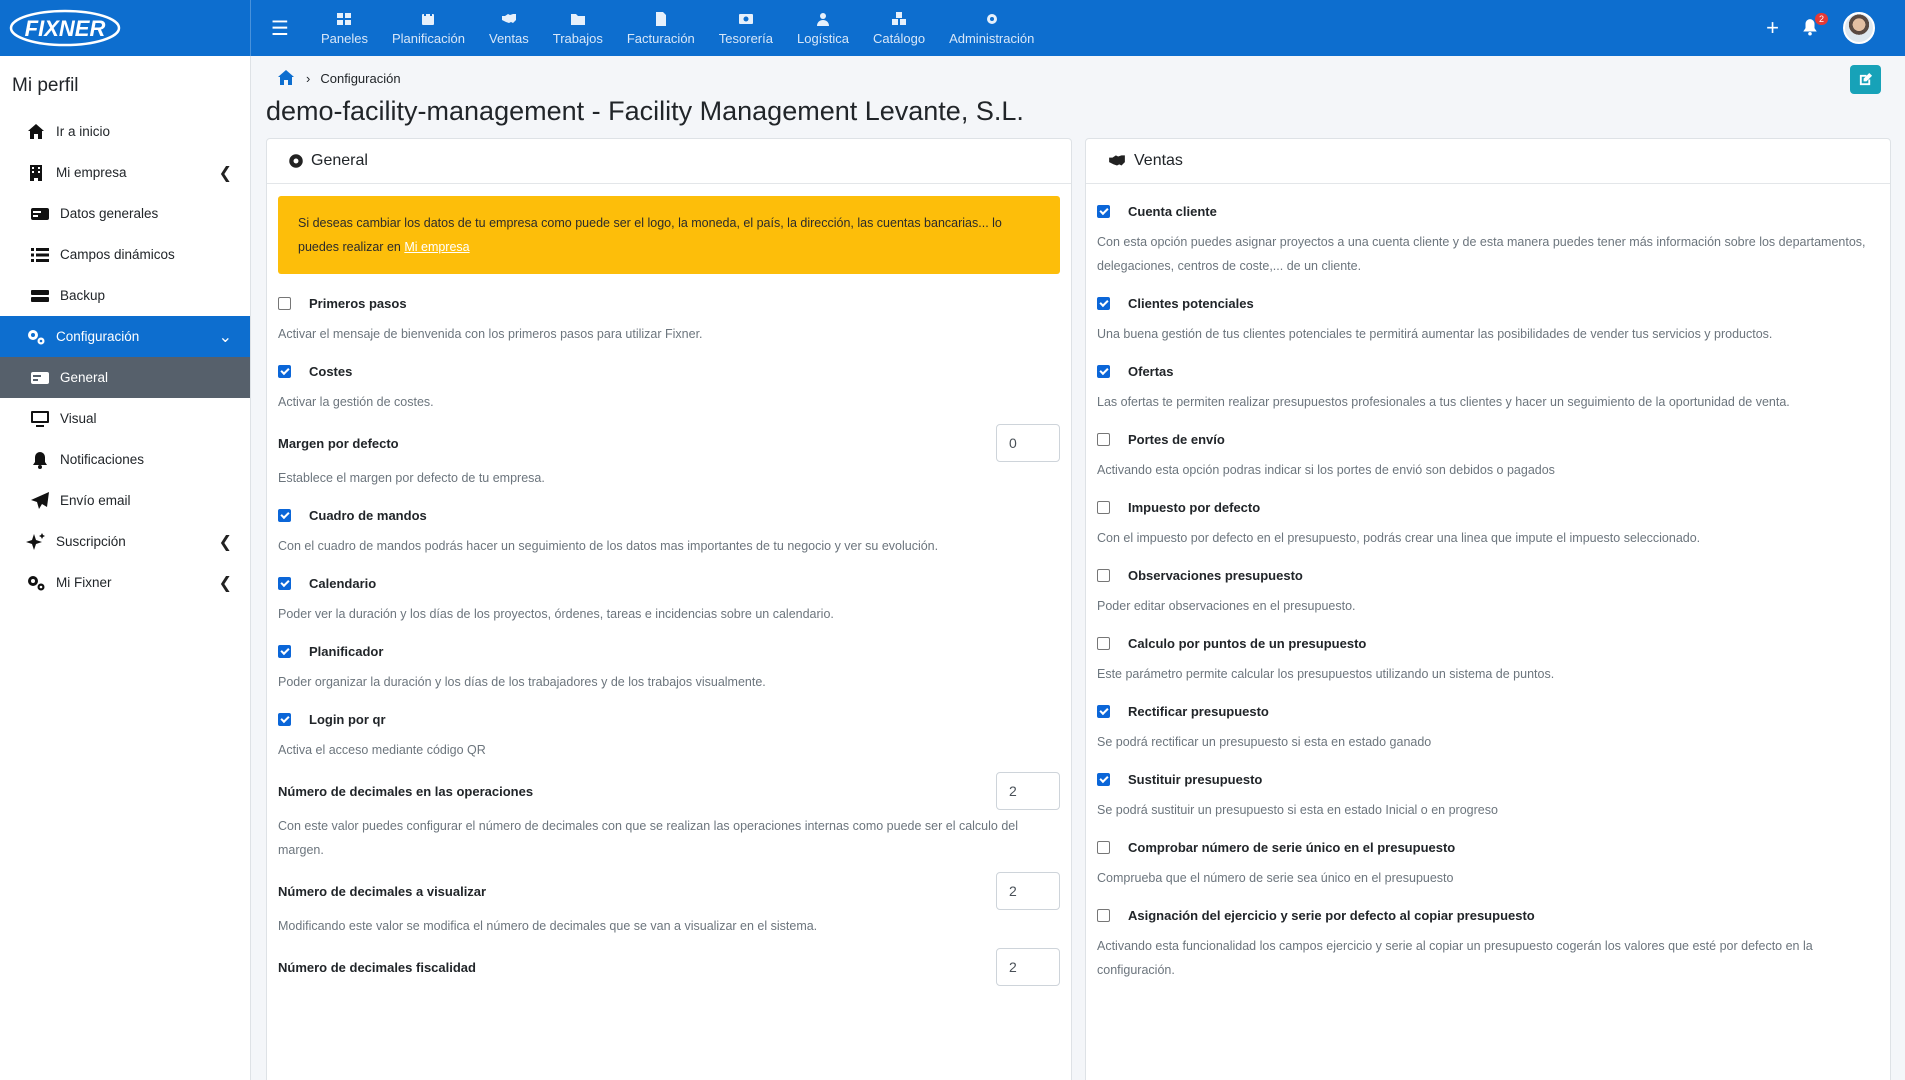  What do you see at coordinates (84, 377) in the screenshot?
I see `sidebar-item-label: General` at bounding box center [84, 377].